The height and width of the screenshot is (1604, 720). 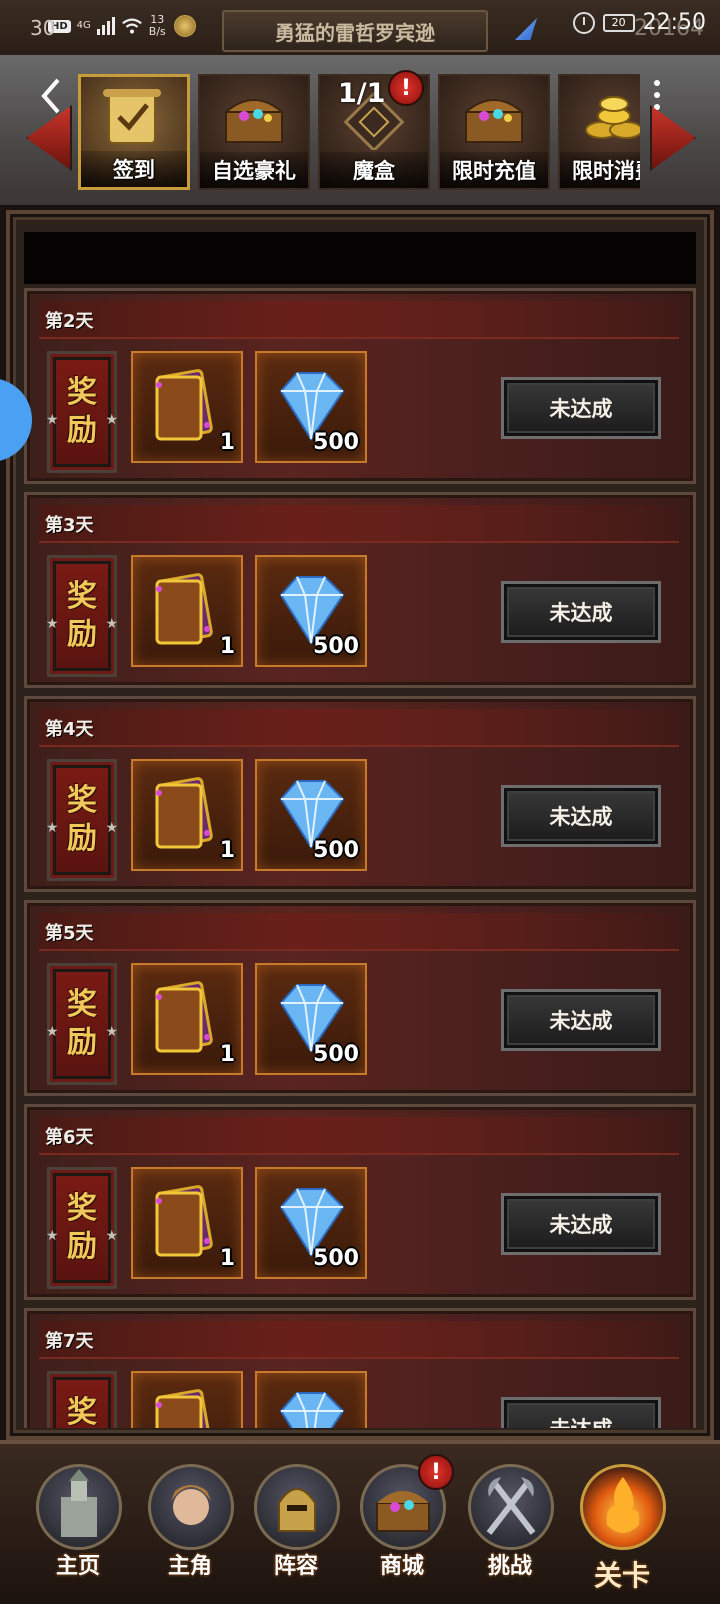 I want to click on signal-icon, so click(x=105, y=26).